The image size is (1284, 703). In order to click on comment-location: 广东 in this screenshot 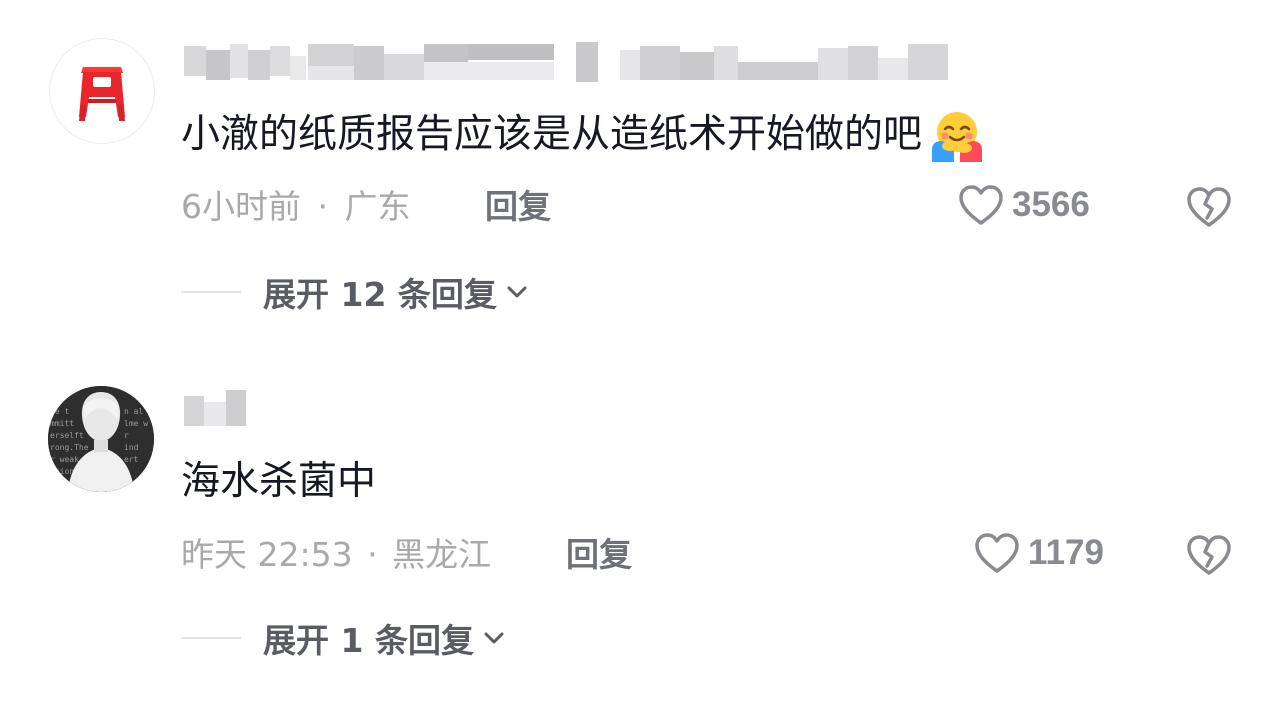, I will do `click(377, 206)`.